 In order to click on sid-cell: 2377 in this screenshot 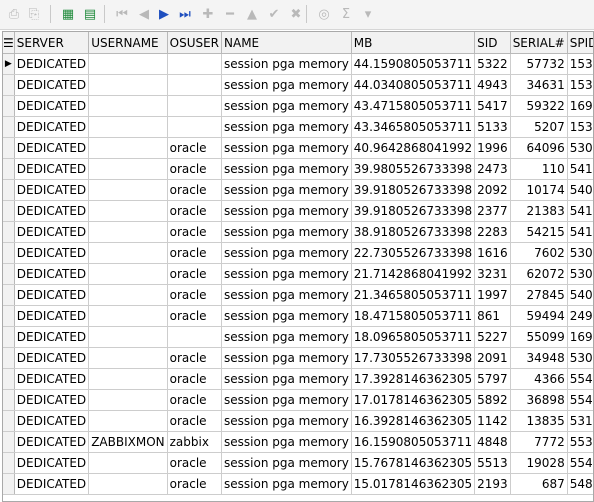, I will do `click(492, 211)`.